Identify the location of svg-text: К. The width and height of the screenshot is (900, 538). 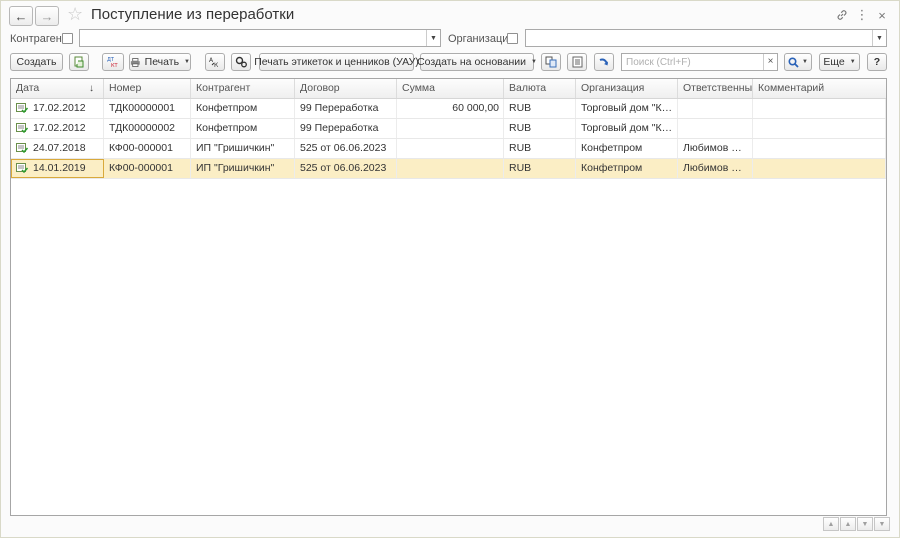
(216, 65).